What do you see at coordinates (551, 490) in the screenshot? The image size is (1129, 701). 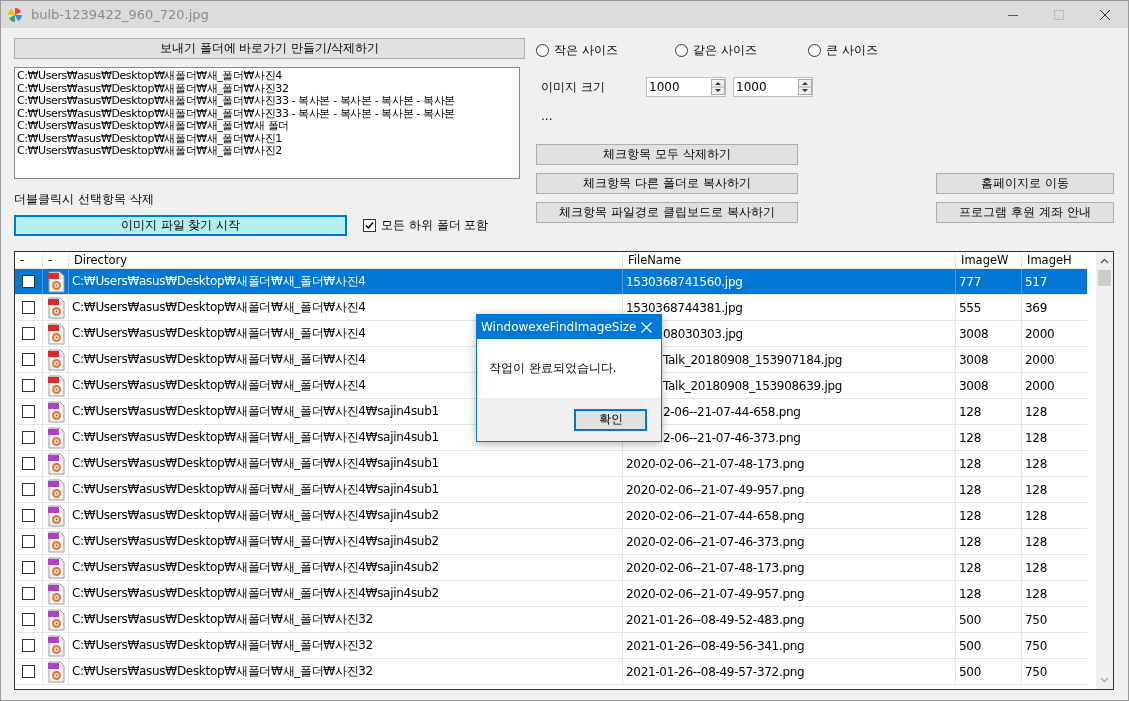 I see `table-row: C:₩Users₩asus₩Desktop₩새폴더₩새_폴더₩사진4₩sajin4sub1 2020-02-06--21-07-49-957.png 128 128` at bounding box center [551, 490].